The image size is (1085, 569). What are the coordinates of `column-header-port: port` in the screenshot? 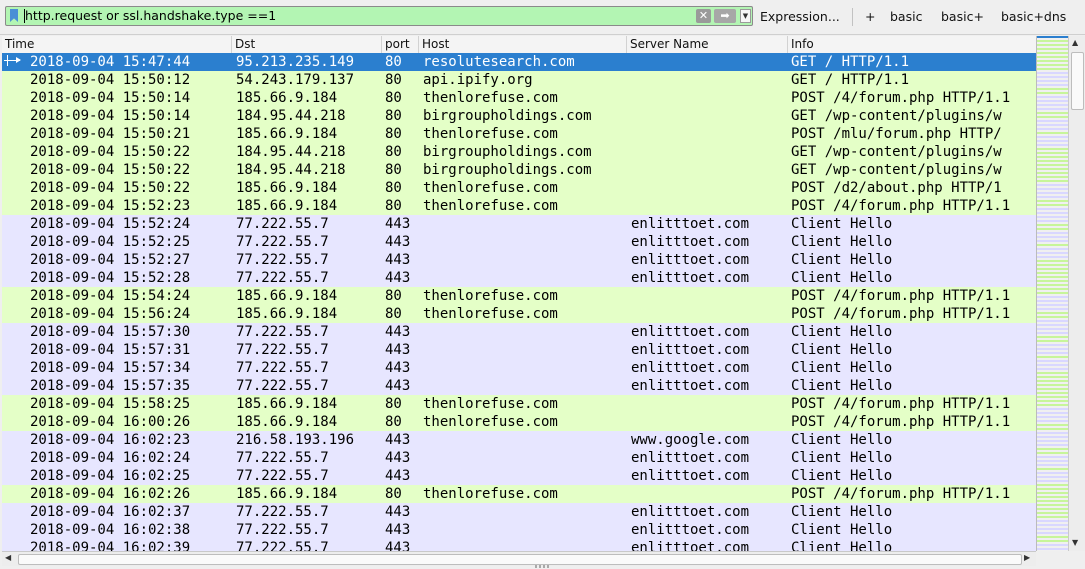 It's located at (400, 44).